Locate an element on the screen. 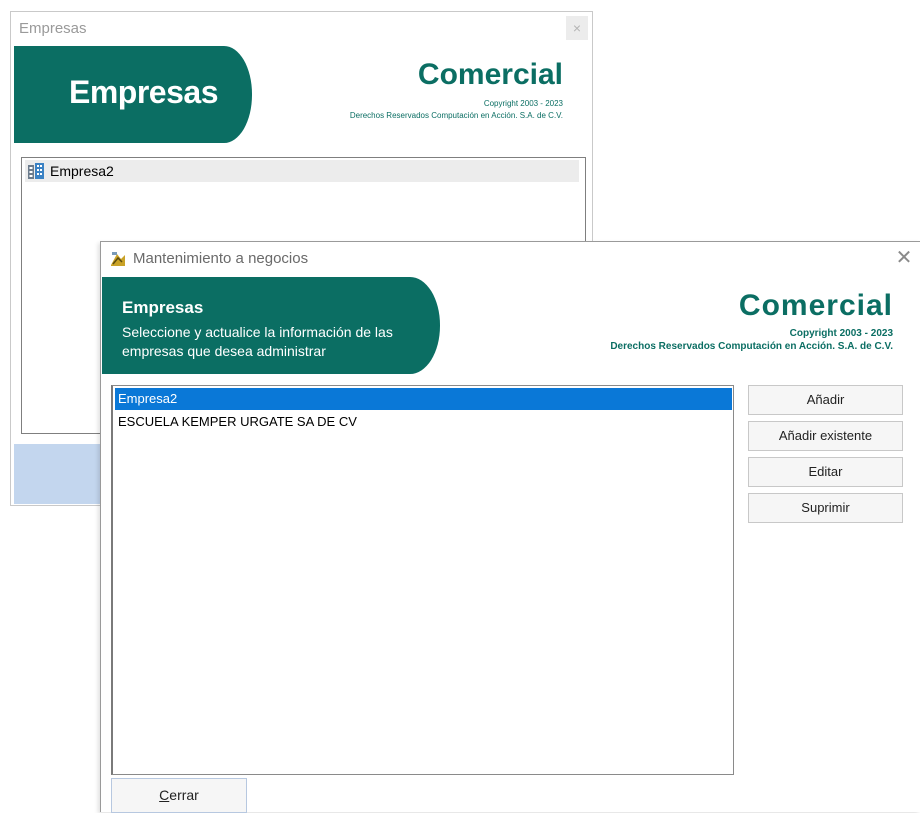 The width and height of the screenshot is (920, 813). close-icon: ✕ is located at coordinates (904, 258).